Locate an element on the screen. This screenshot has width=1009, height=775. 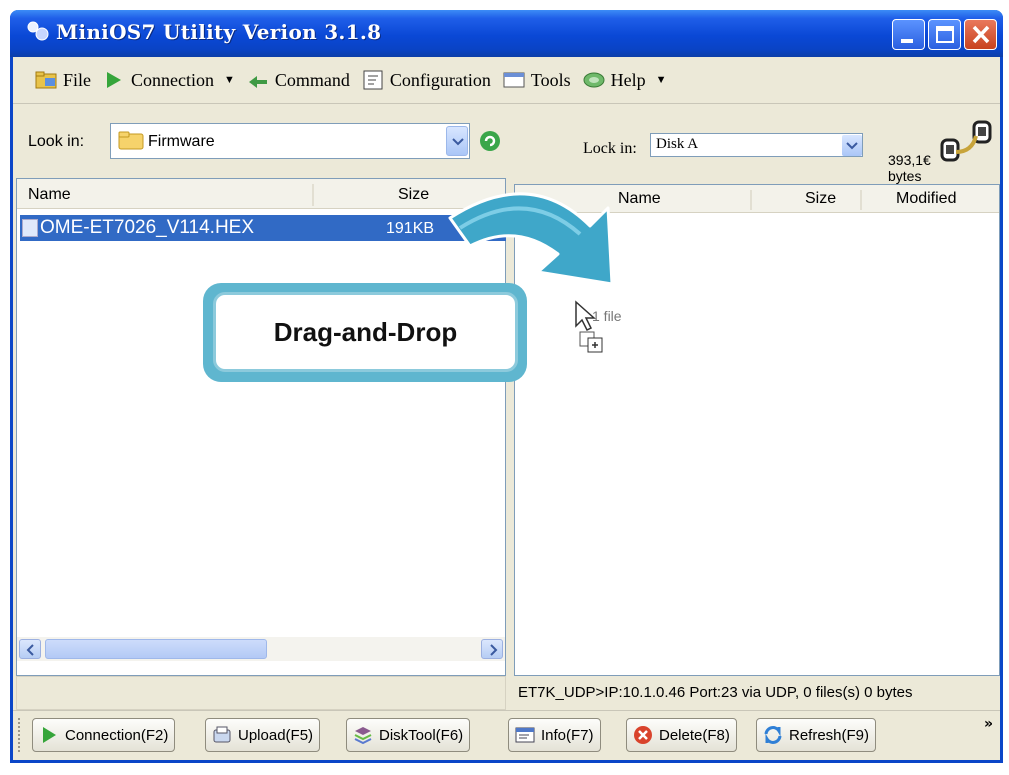
close-icon is located at coordinates (981, 34).